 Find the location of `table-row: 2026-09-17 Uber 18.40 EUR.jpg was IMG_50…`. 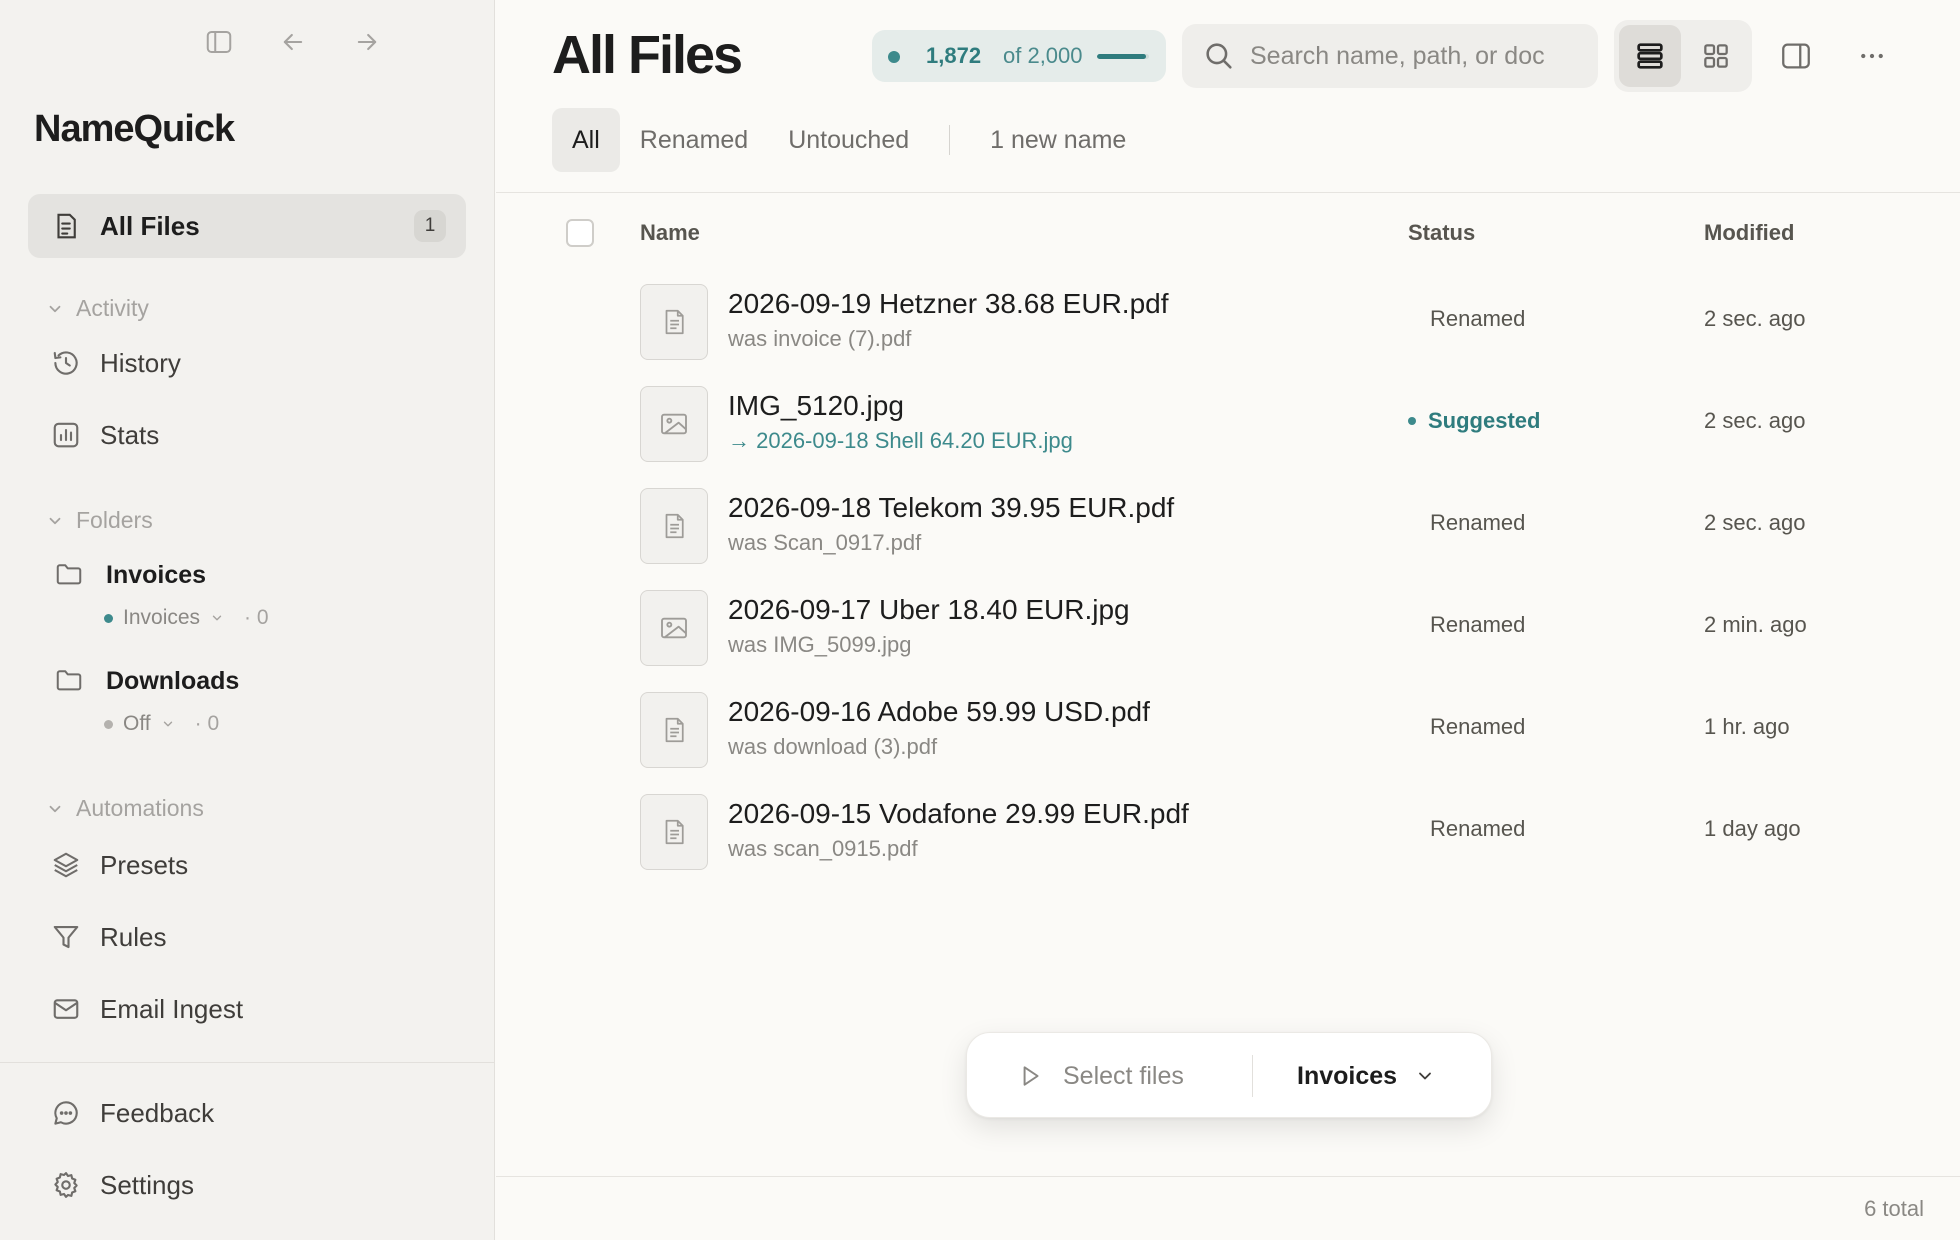

table-row: 2026-09-17 Uber 18.40 EUR.jpg was IMG_50… is located at coordinates (1228, 627).